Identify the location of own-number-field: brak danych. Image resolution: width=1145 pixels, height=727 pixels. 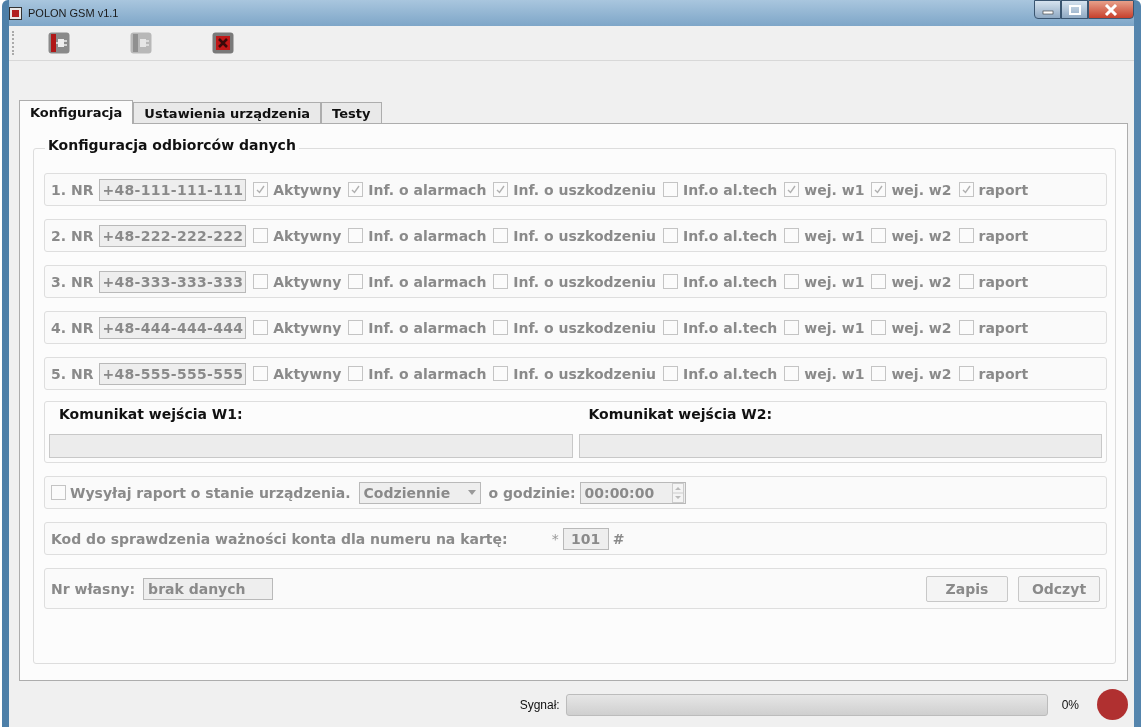
(208, 588).